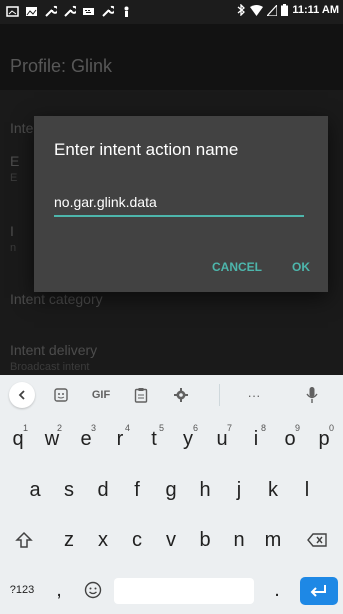 Image resolution: width=343 pixels, height=614 pixels. I want to click on gallery-notification-icon, so click(31, 11).